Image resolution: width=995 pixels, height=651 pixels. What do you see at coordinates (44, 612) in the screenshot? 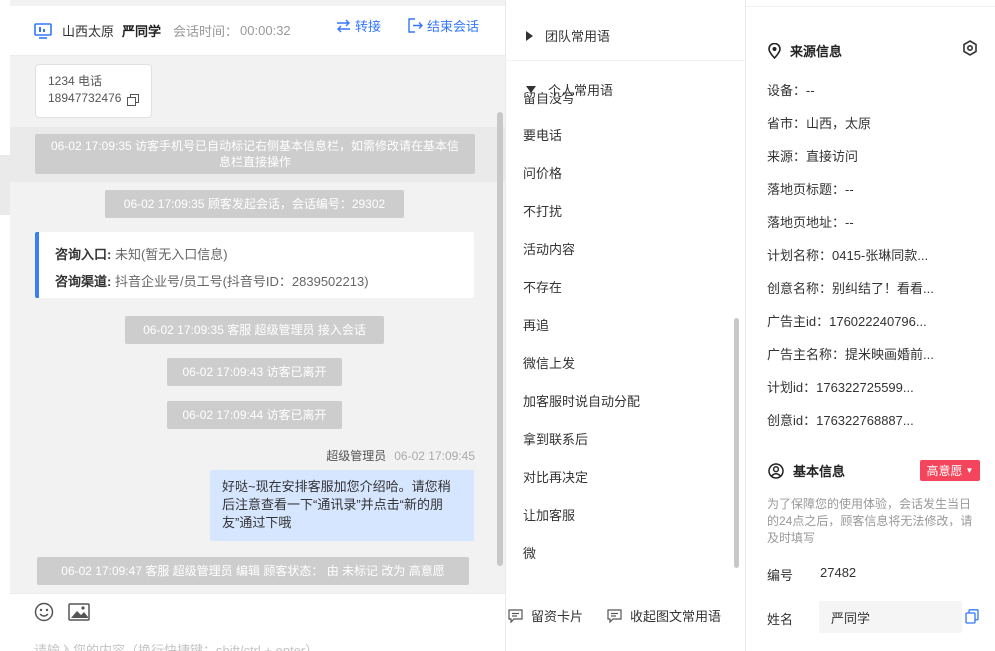
I see `emoji-icon` at bounding box center [44, 612].